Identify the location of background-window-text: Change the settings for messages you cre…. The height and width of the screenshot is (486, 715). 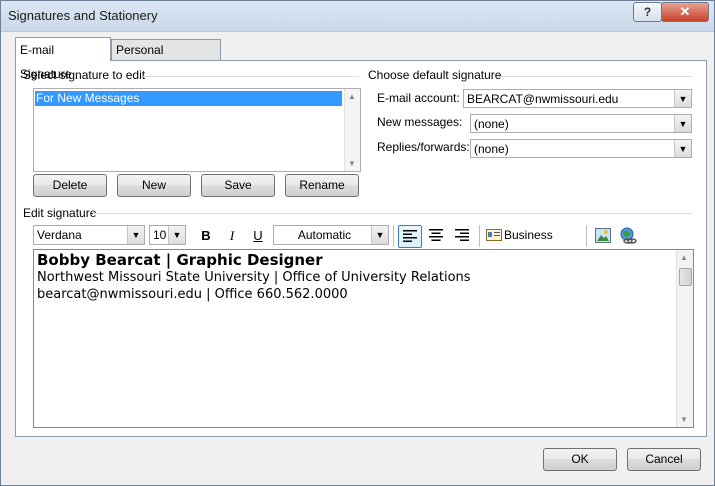
(417, 25).